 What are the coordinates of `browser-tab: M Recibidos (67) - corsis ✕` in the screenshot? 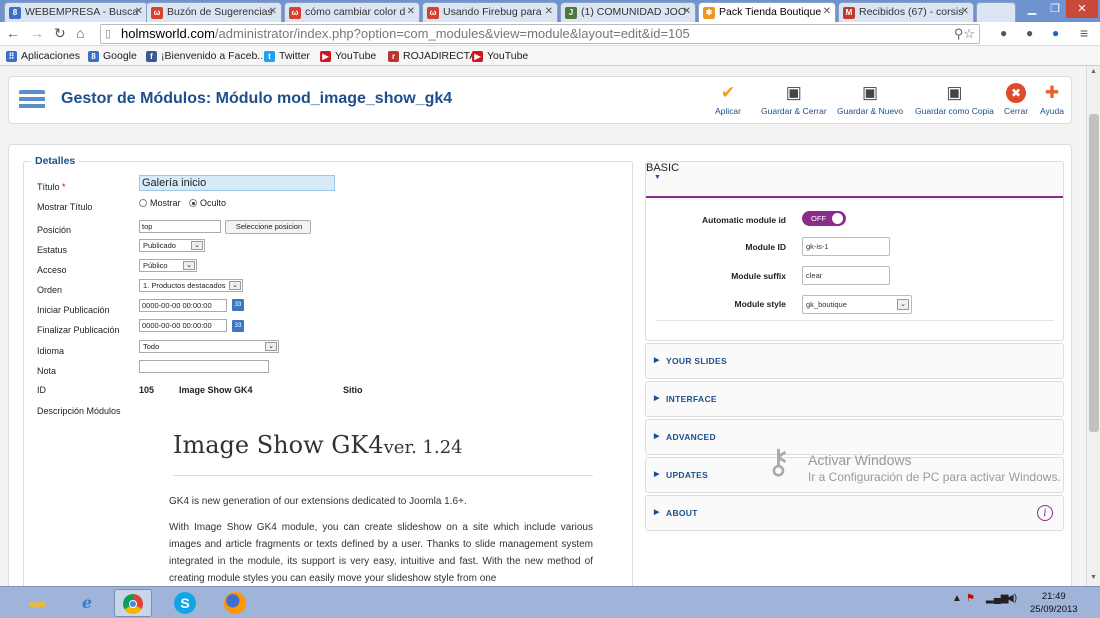 It's located at (906, 12).